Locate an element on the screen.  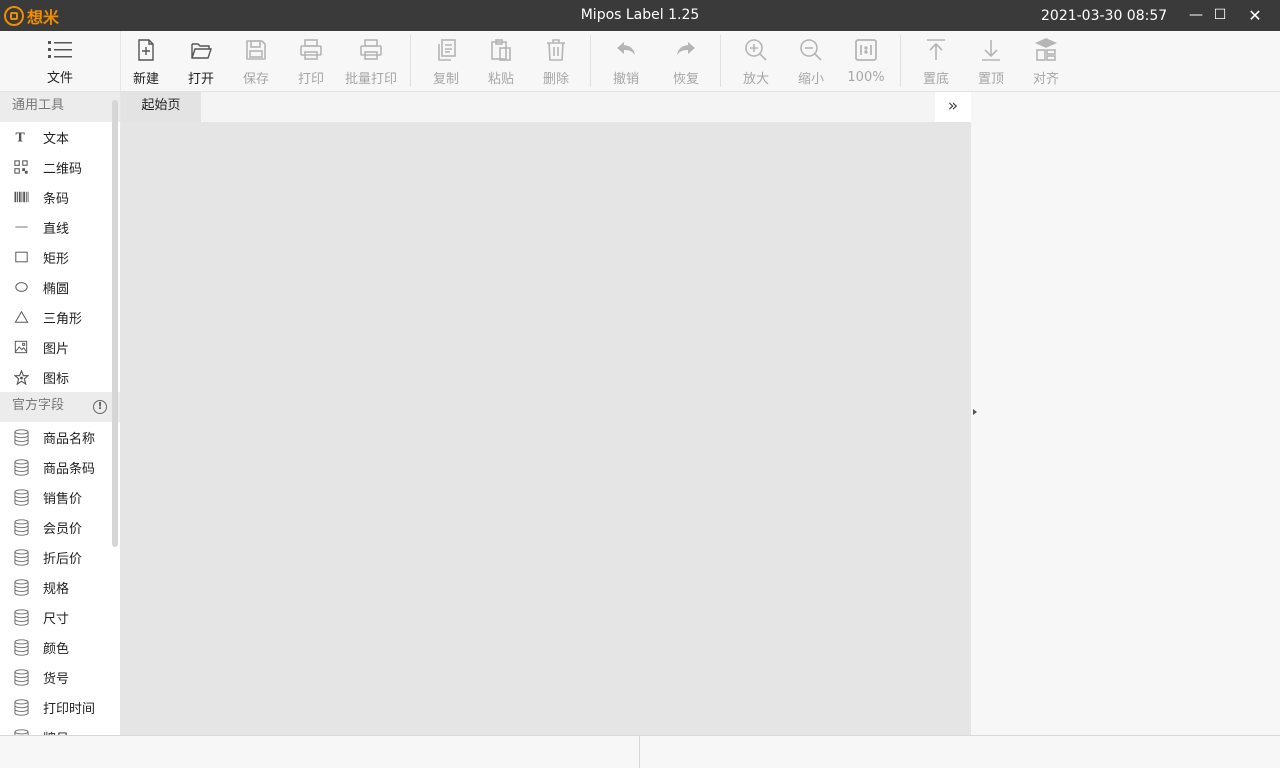
expand-panel-button: » is located at coordinates (953, 107).